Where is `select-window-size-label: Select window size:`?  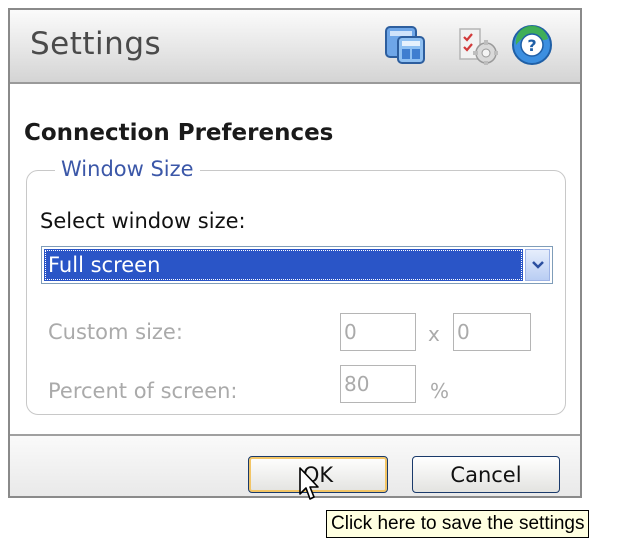
select-window-size-label: Select window size: is located at coordinates (143, 221).